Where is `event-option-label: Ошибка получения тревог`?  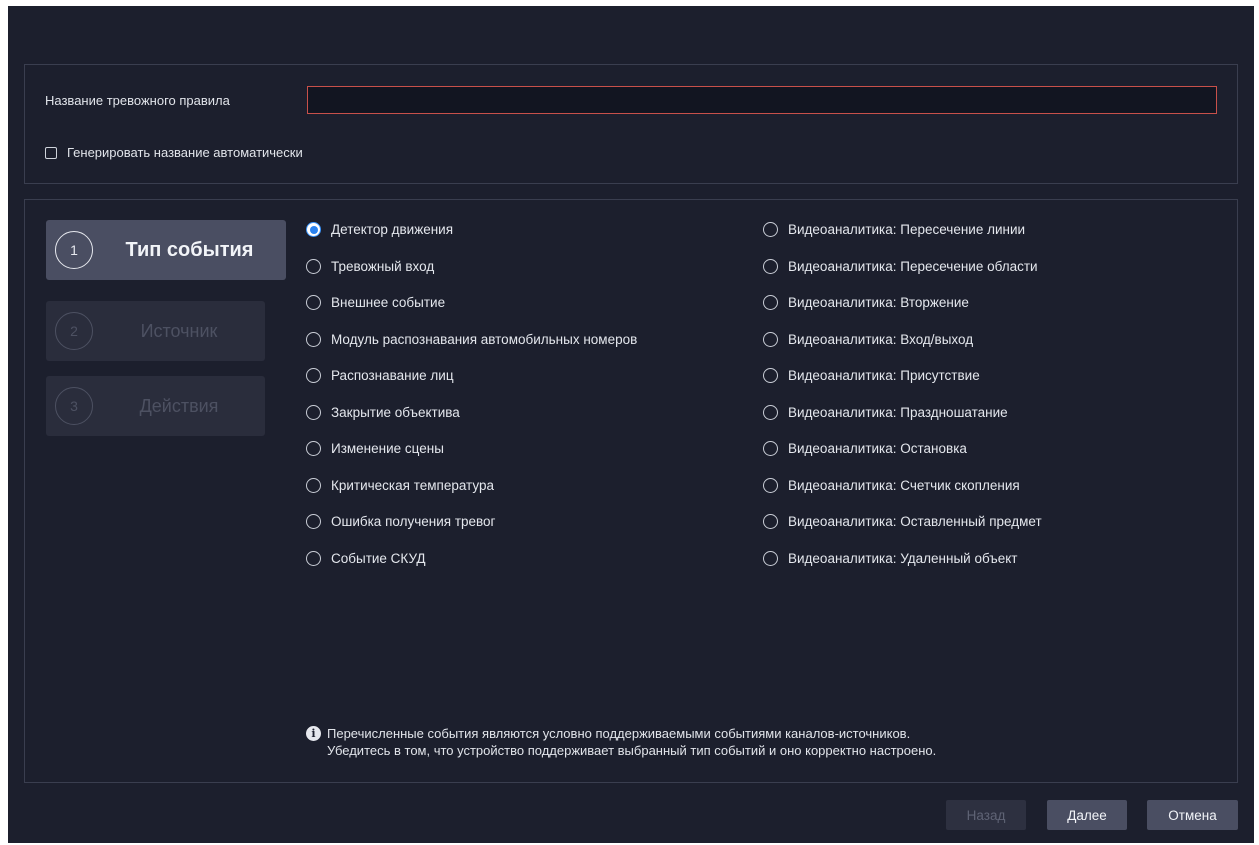
event-option-label: Ошибка получения тревог is located at coordinates (413, 521).